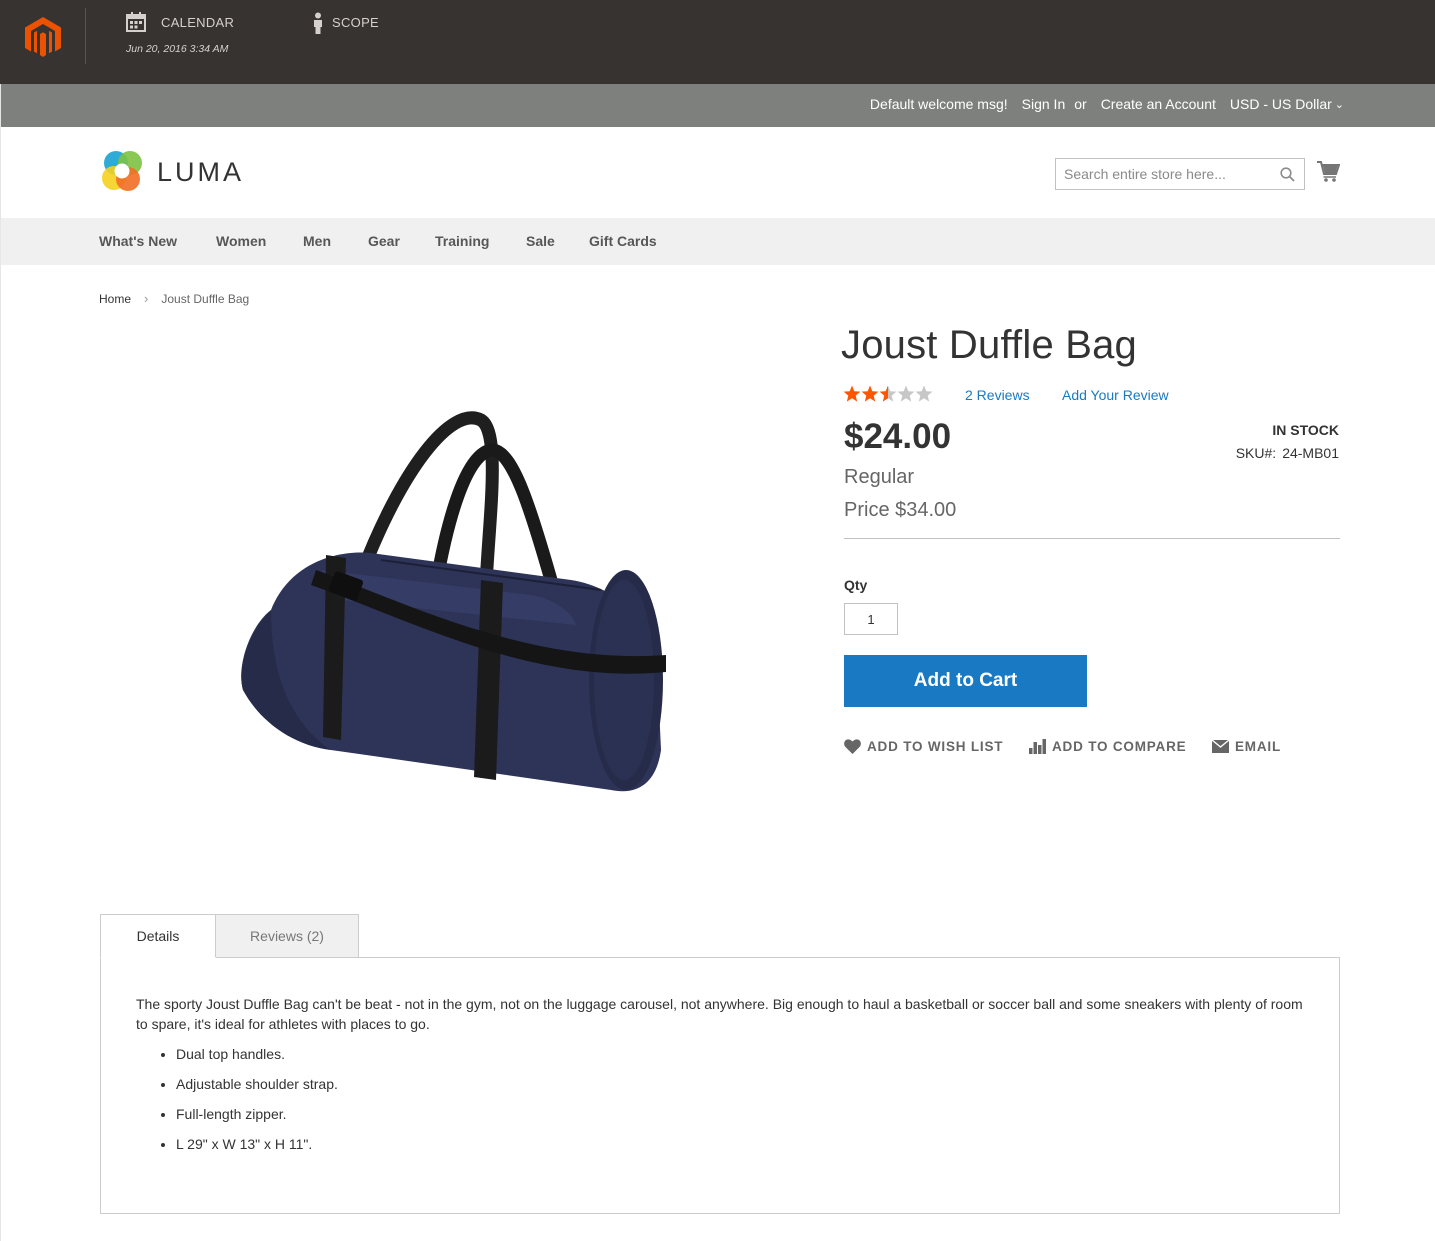  Describe the element at coordinates (717, 172) in the screenshot. I see `site-header: LUMA` at that location.